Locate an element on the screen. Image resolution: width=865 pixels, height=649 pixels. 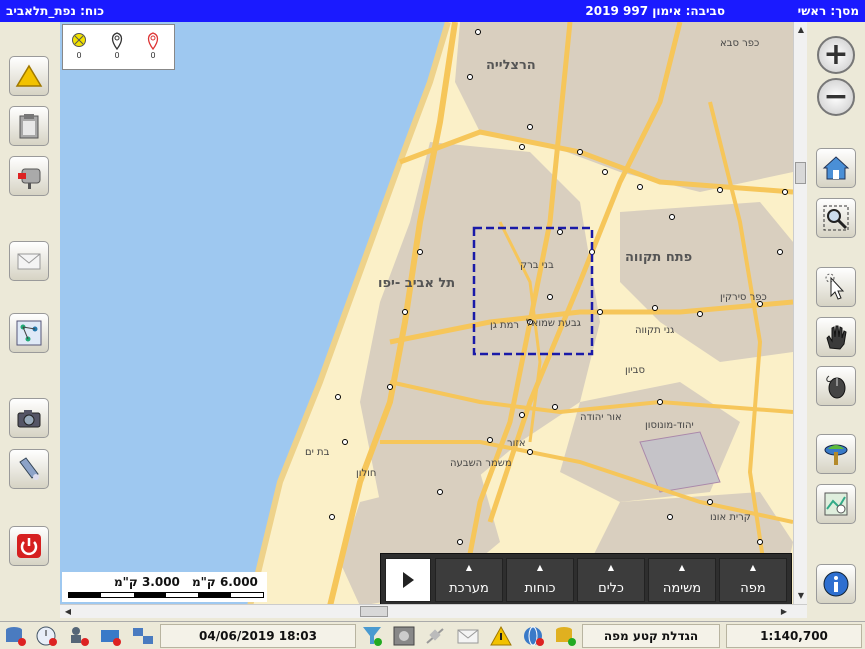
info-icon is located at coordinates (836, 584).